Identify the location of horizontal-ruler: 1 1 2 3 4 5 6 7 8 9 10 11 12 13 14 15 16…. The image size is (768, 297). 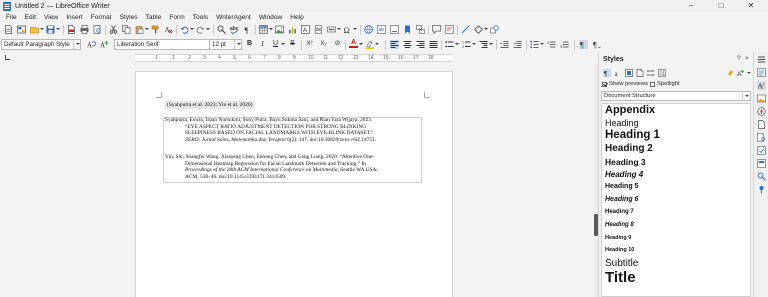
(298, 58).